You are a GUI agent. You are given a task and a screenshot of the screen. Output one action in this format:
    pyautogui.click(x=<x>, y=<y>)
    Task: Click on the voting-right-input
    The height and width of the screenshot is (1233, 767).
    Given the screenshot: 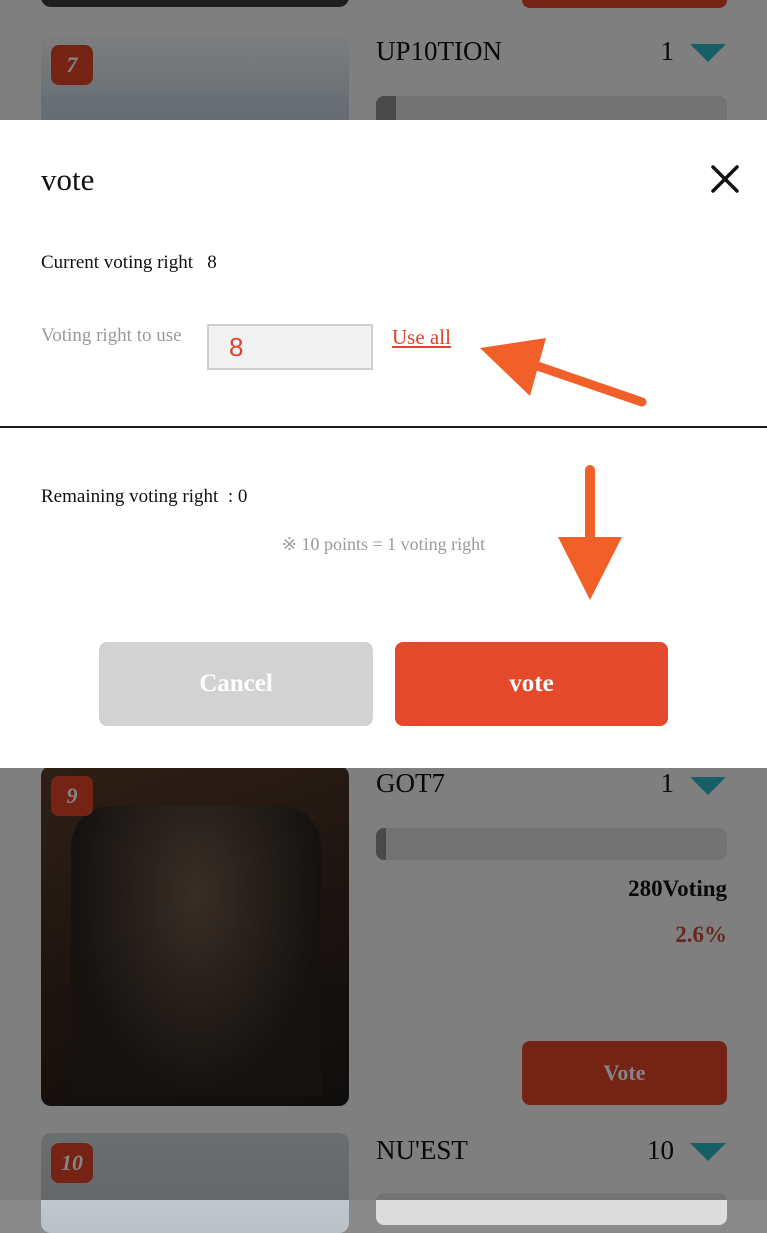 What is the action you would take?
    pyautogui.click(x=290, y=347)
    